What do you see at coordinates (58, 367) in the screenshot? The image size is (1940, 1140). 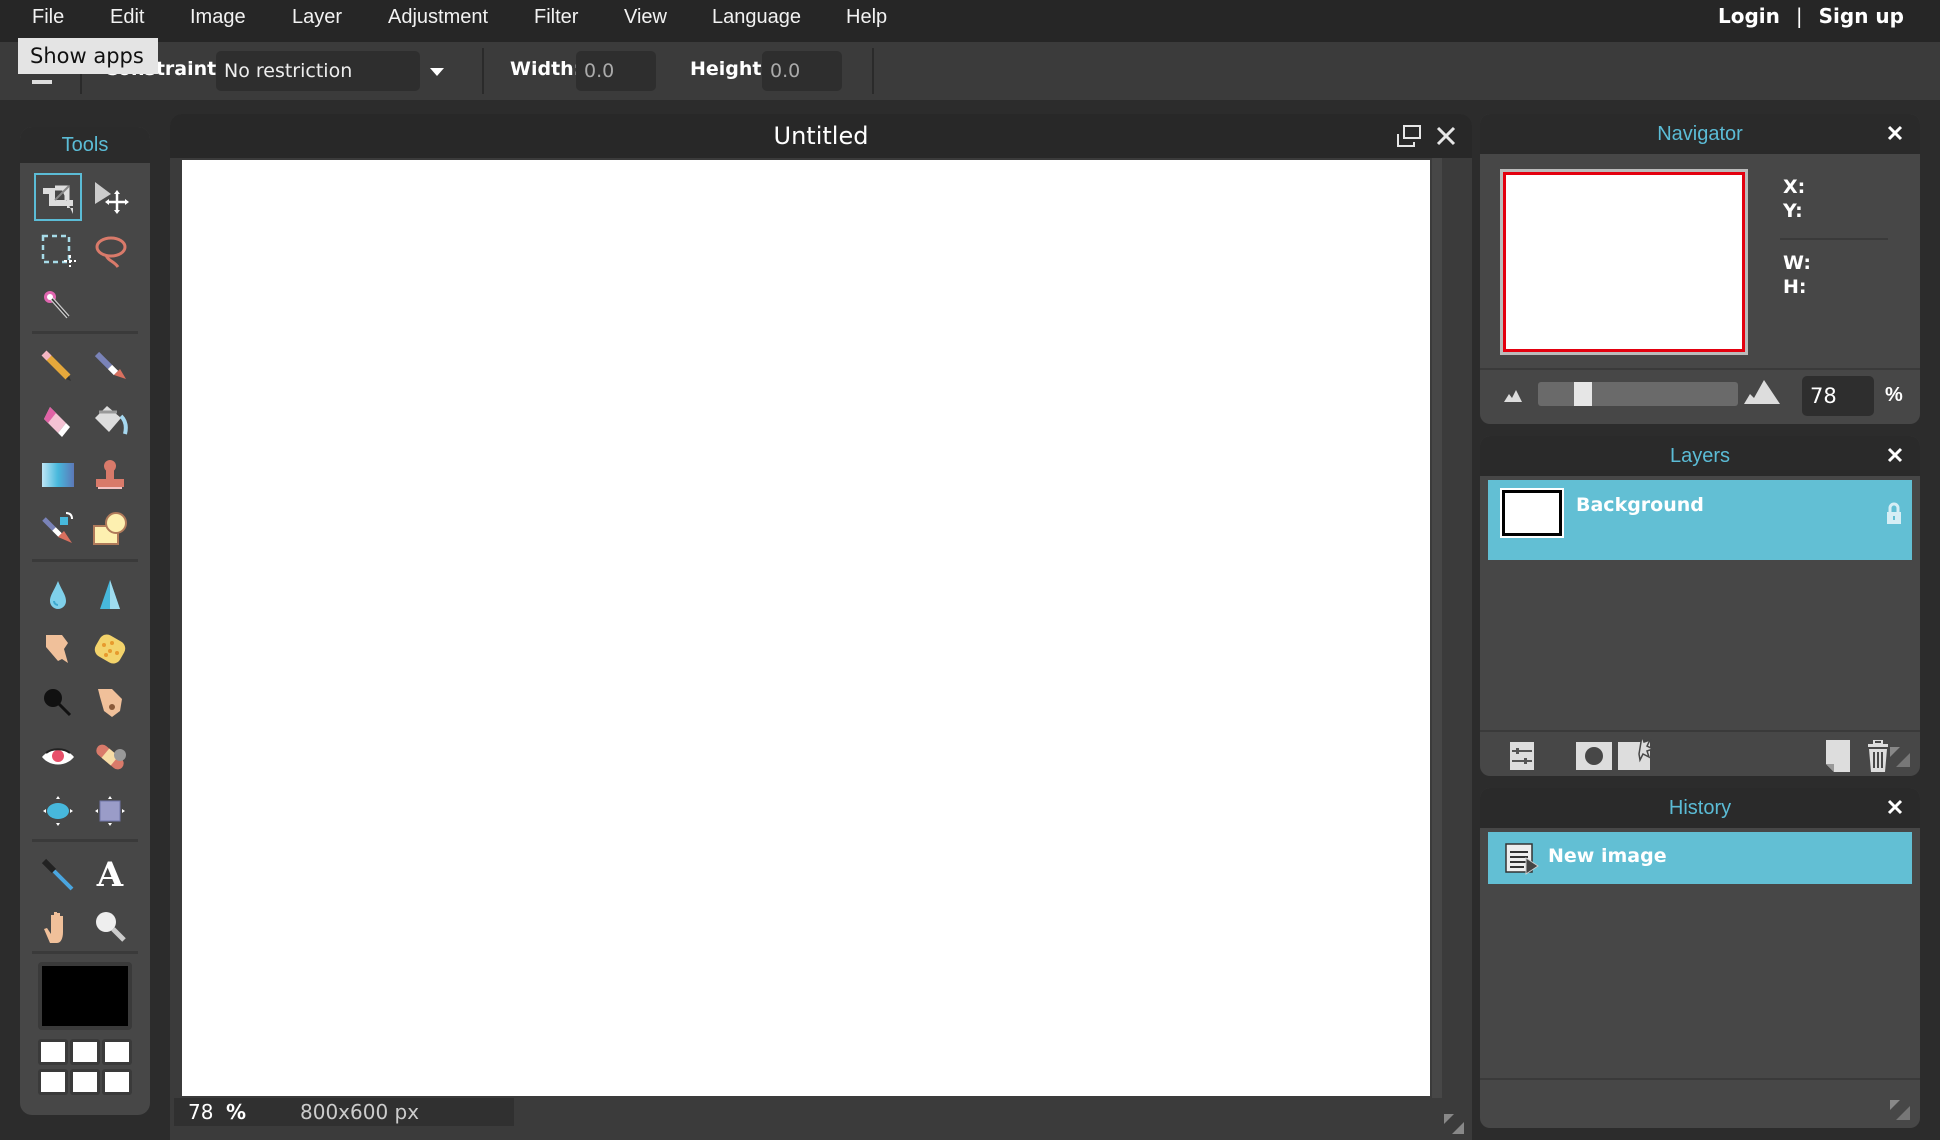 I see `tool-pencil` at bounding box center [58, 367].